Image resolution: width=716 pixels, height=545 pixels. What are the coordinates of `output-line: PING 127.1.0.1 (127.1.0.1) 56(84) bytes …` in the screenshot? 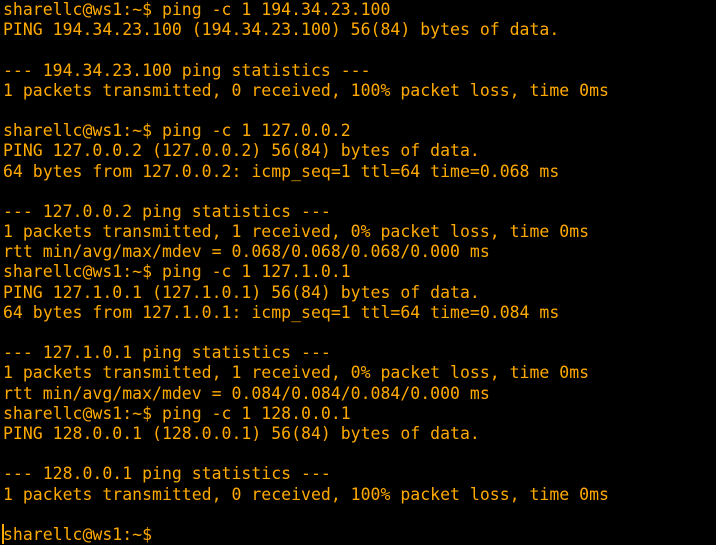 It's located at (241, 292).